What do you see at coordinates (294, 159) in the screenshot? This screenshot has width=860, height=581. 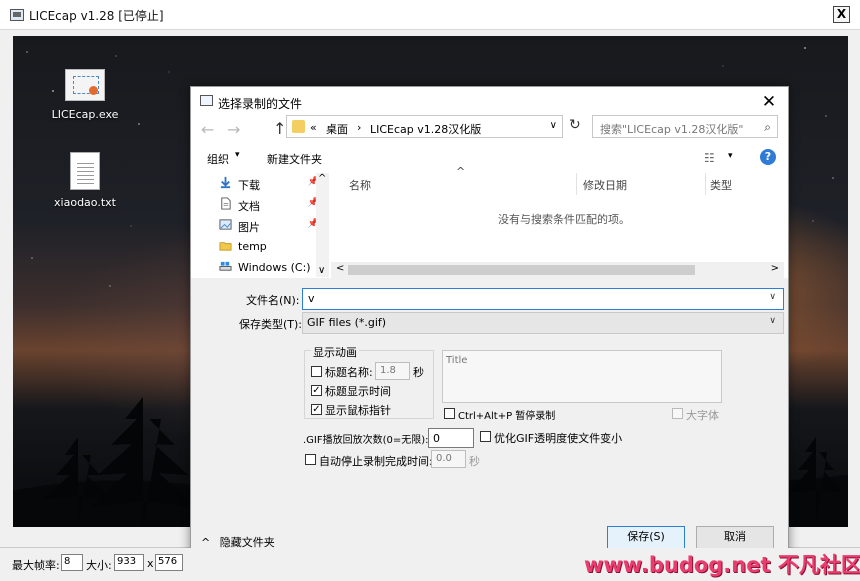 I see `new-folder-button: 新建文件夹` at bounding box center [294, 159].